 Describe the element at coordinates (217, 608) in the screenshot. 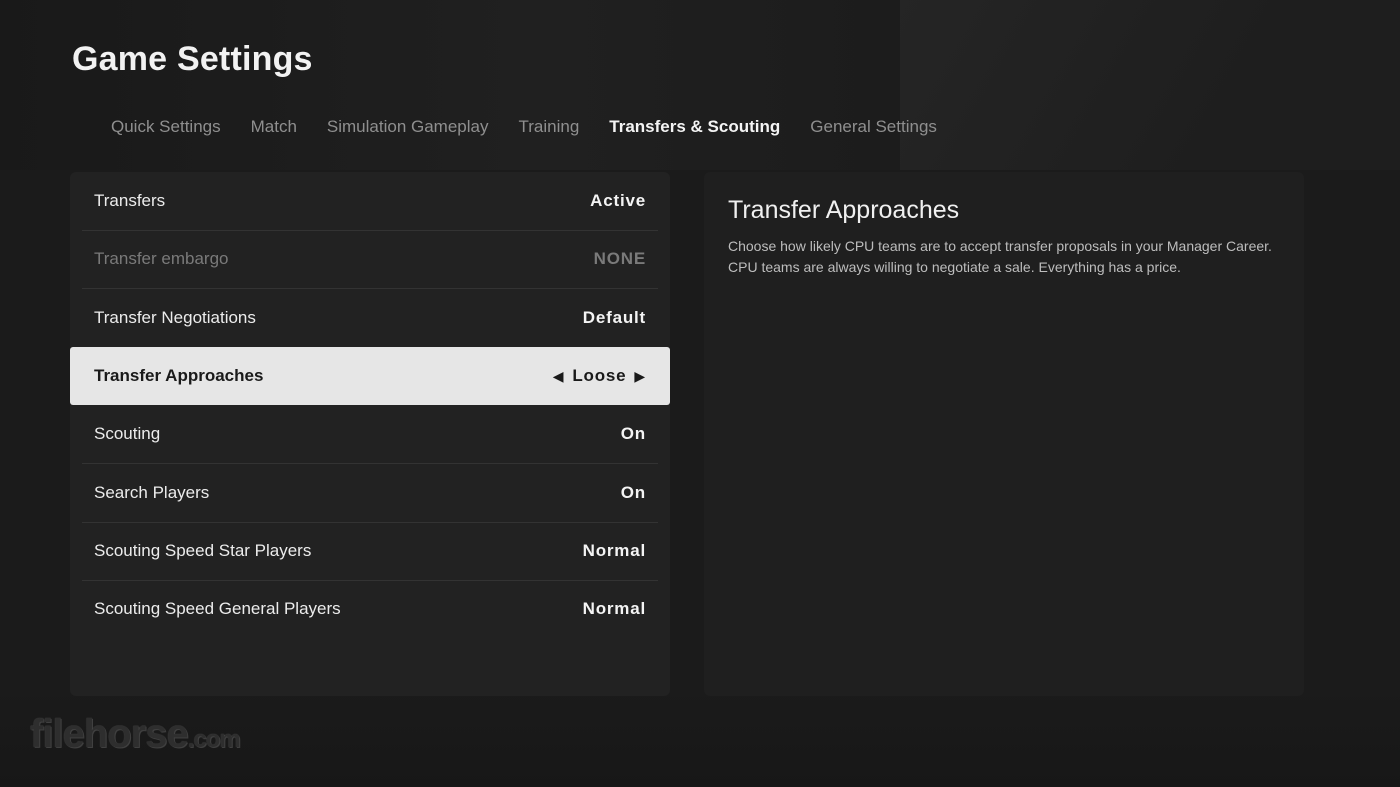

I see `setting-label: Scouting Speed General Players` at that location.